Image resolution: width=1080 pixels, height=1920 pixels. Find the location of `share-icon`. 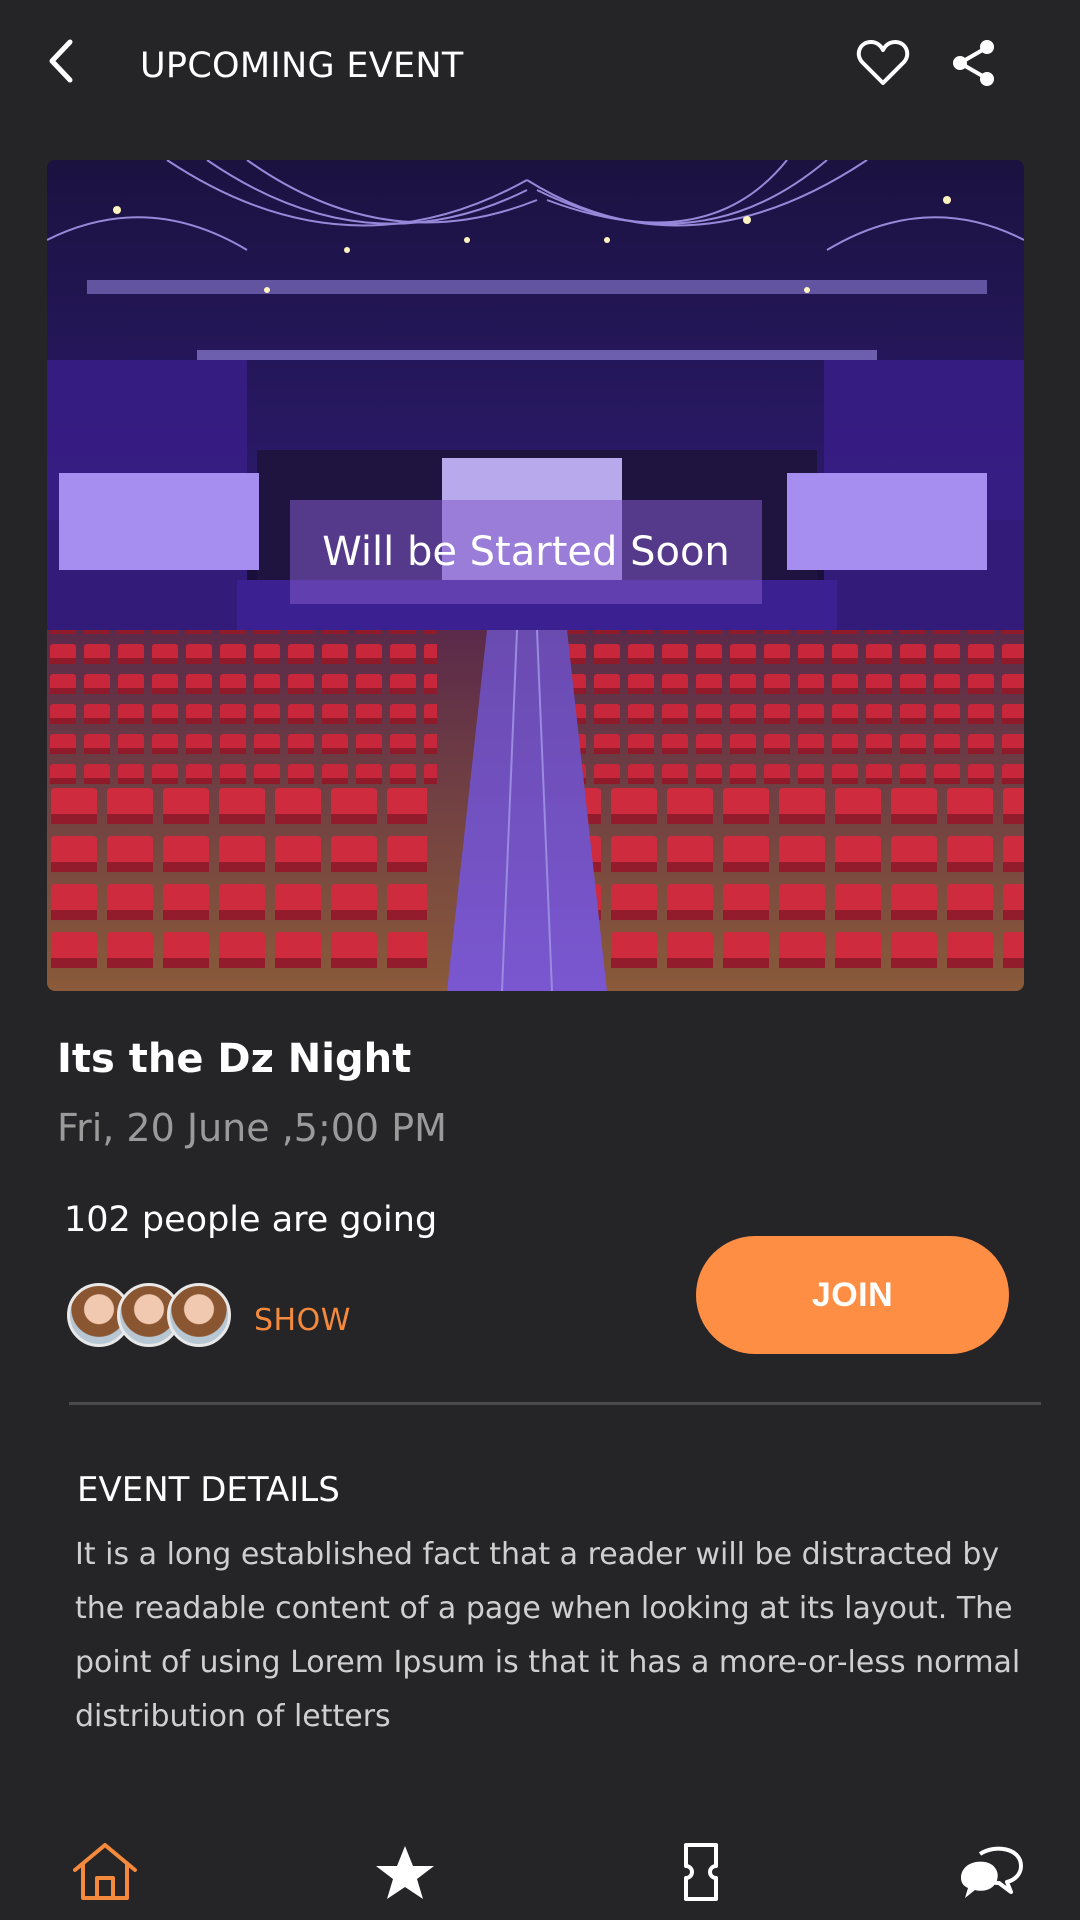

share-icon is located at coordinates (973, 63).